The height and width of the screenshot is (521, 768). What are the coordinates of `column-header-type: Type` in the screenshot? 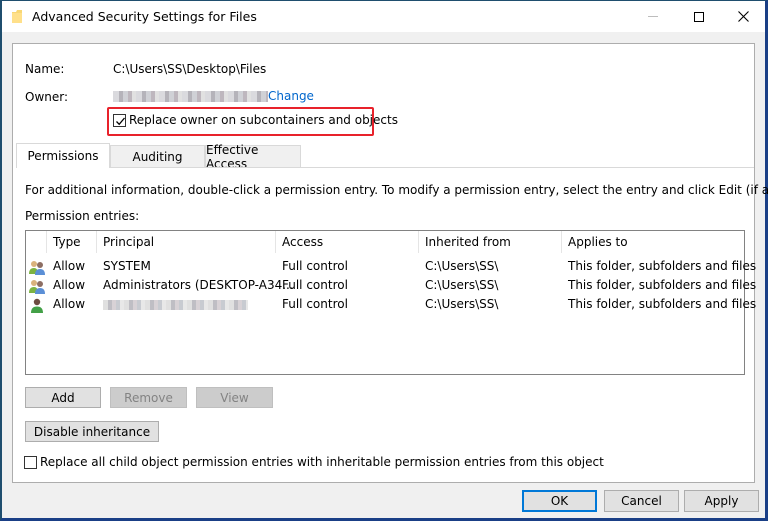 It's located at (71, 242).